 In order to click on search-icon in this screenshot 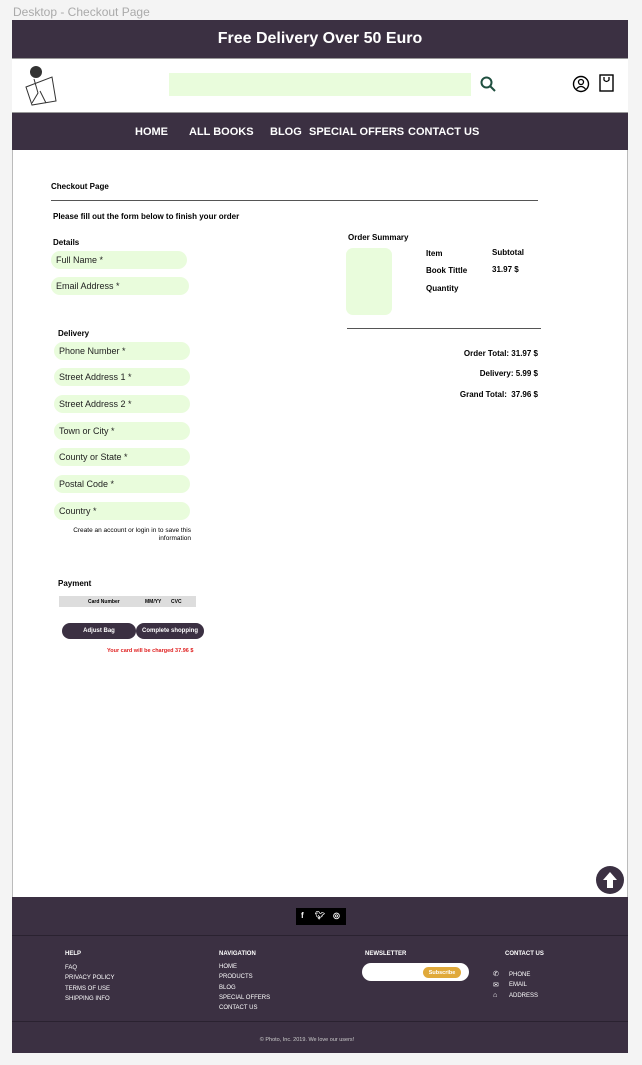, I will do `click(488, 84)`.